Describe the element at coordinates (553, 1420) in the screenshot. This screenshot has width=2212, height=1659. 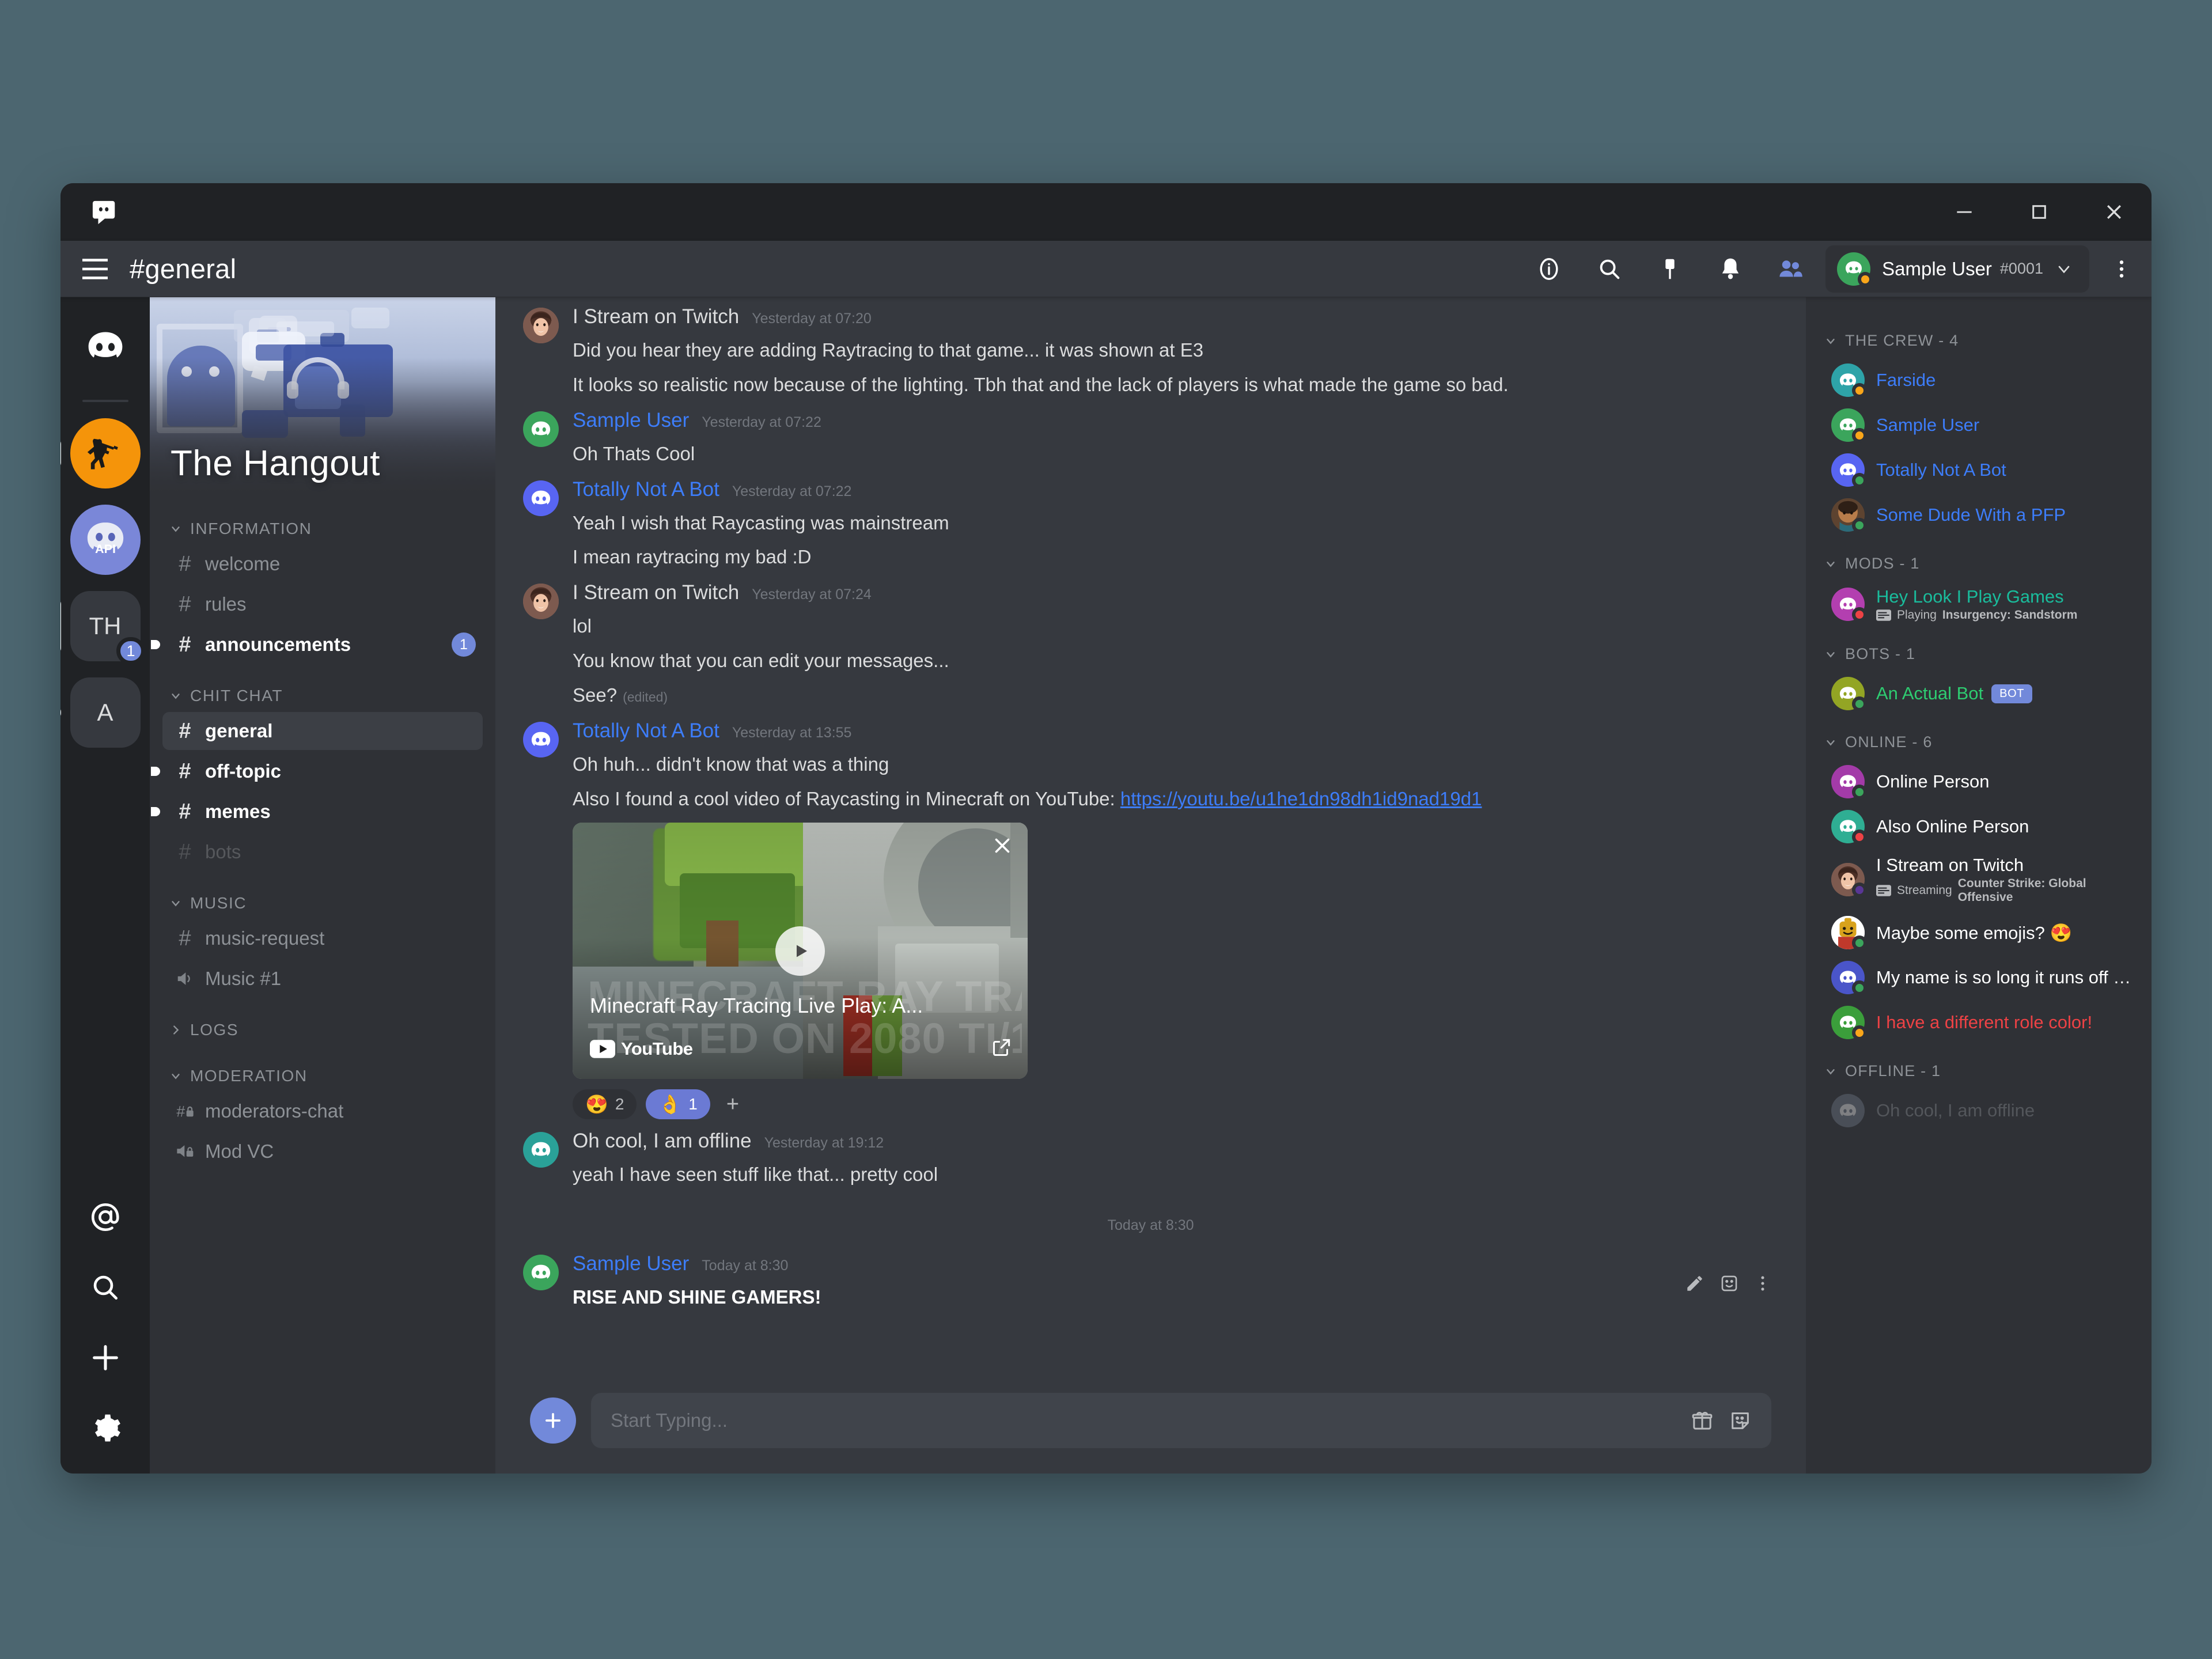
I see `add-attachment-button` at that location.